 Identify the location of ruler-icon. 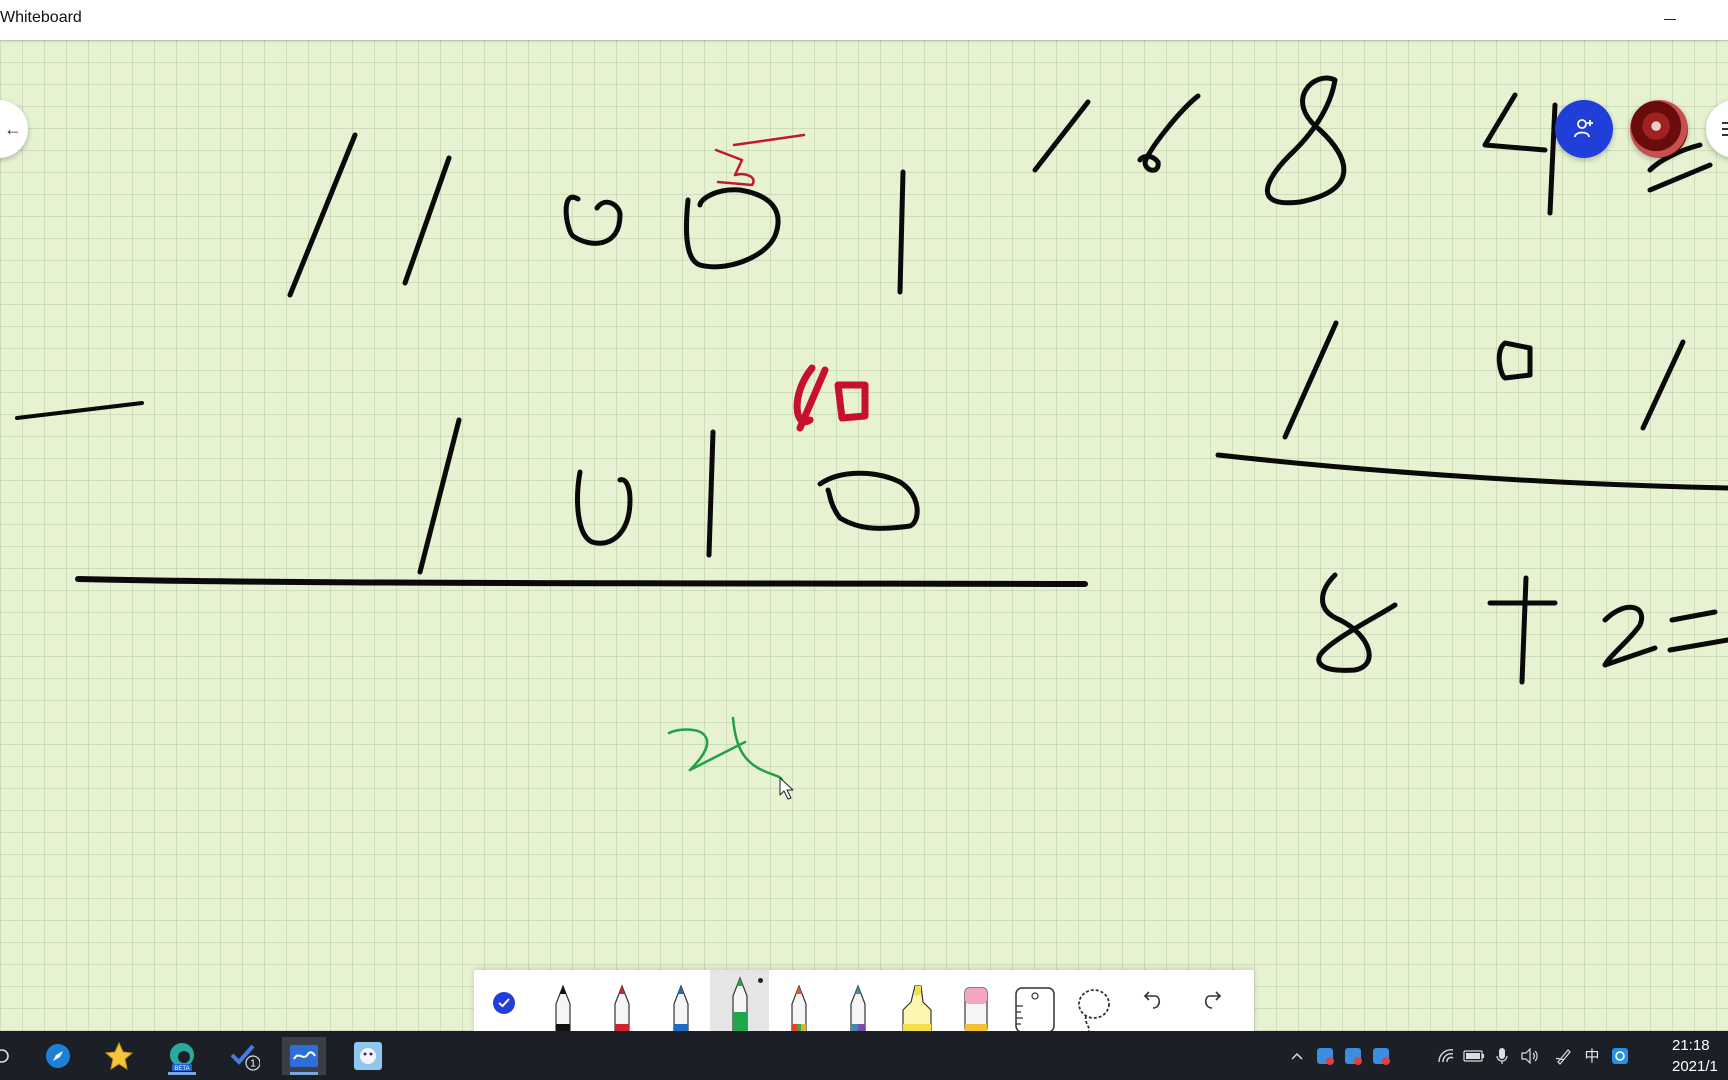
(1034, 1009).